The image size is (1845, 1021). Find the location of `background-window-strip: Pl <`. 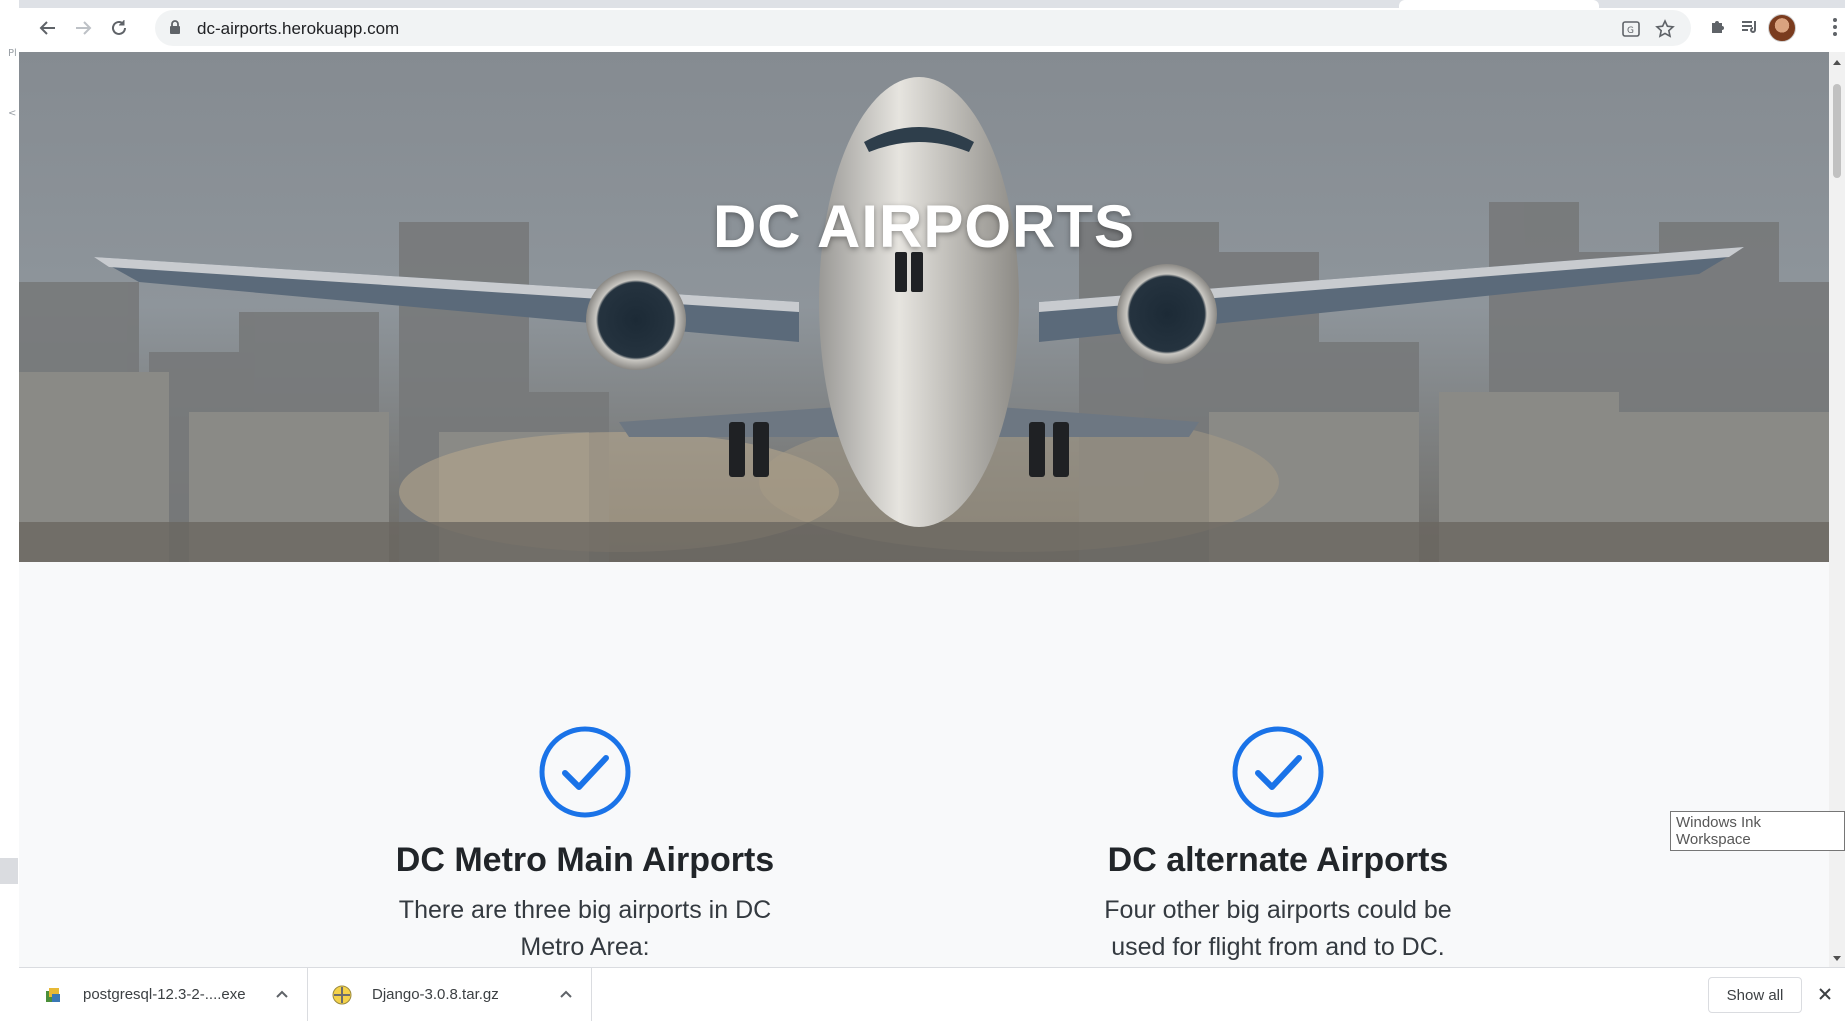

background-window-strip: Pl < is located at coordinates (10, 510).